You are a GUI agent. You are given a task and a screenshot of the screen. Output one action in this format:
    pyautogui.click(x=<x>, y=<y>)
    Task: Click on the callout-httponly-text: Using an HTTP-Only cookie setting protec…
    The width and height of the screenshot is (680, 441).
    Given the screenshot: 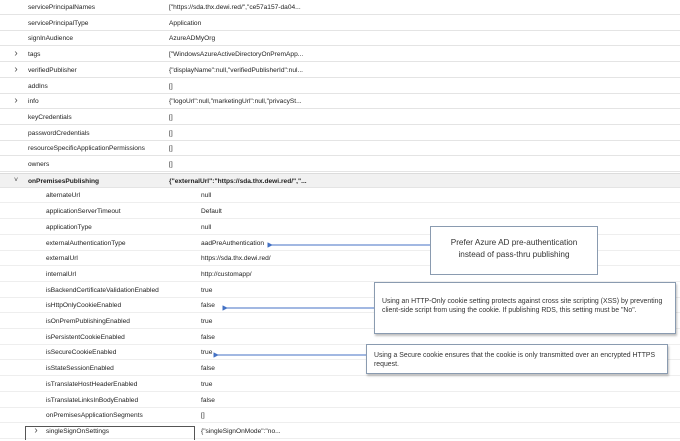 What is the action you would take?
    pyautogui.click(x=522, y=306)
    